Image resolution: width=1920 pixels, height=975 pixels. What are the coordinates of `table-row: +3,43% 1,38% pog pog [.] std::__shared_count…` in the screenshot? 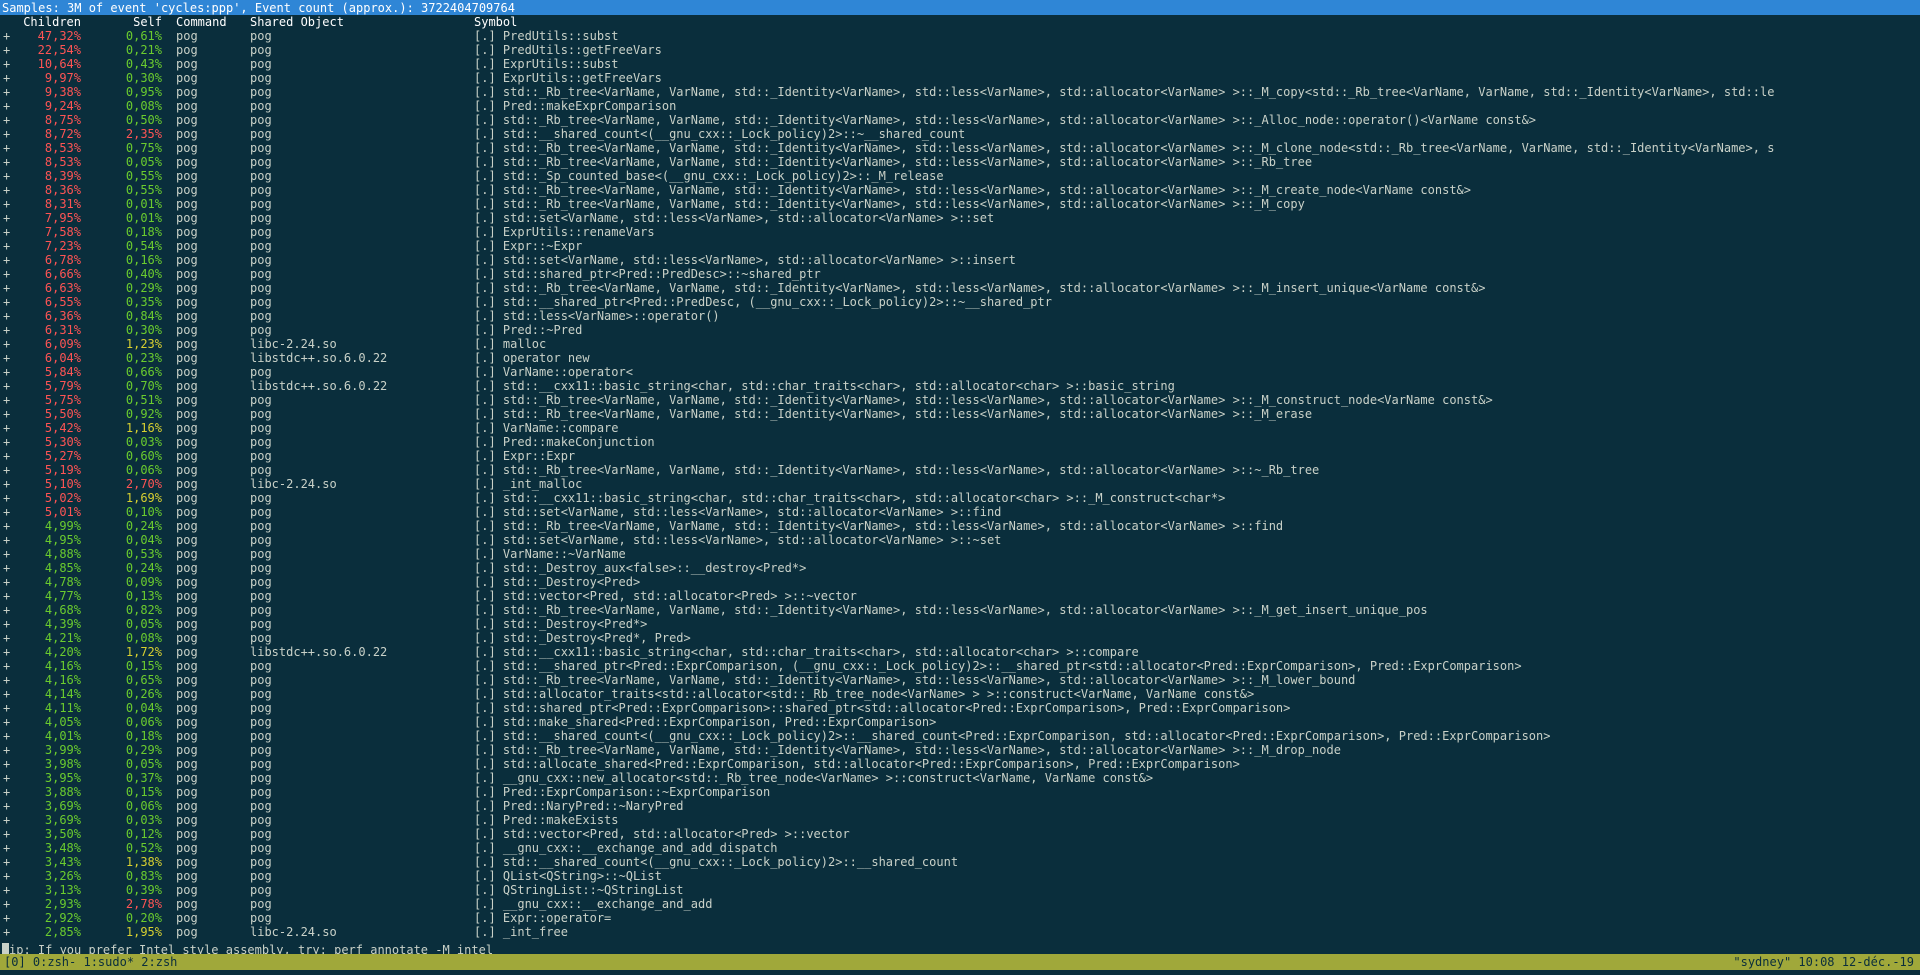 It's located at (960, 862).